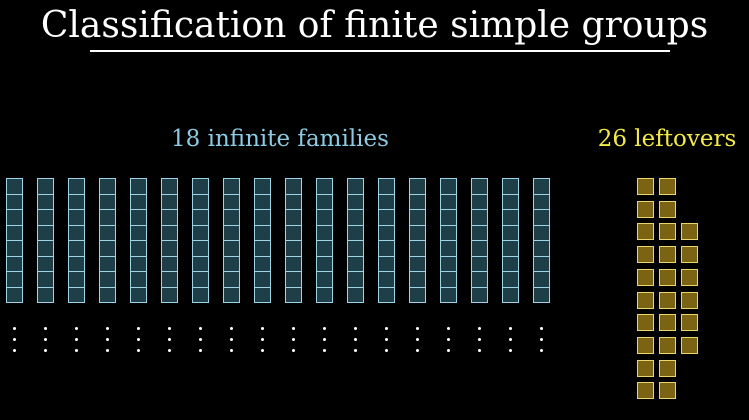 The width and height of the screenshot is (749, 420). Describe the element at coordinates (380, 51) in the screenshot. I see `title-underline` at that location.